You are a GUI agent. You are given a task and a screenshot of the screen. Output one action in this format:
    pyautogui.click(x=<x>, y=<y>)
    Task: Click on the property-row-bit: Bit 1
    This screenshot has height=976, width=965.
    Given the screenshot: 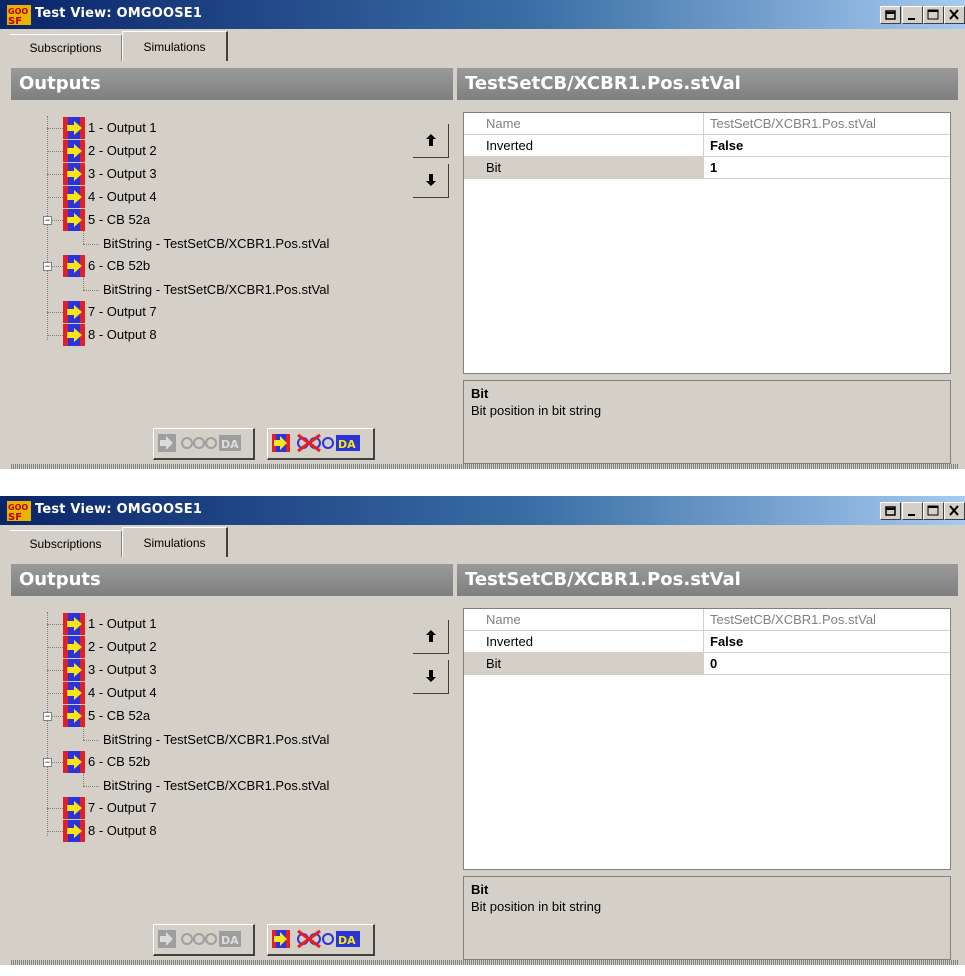 What is the action you would take?
    pyautogui.click(x=707, y=168)
    